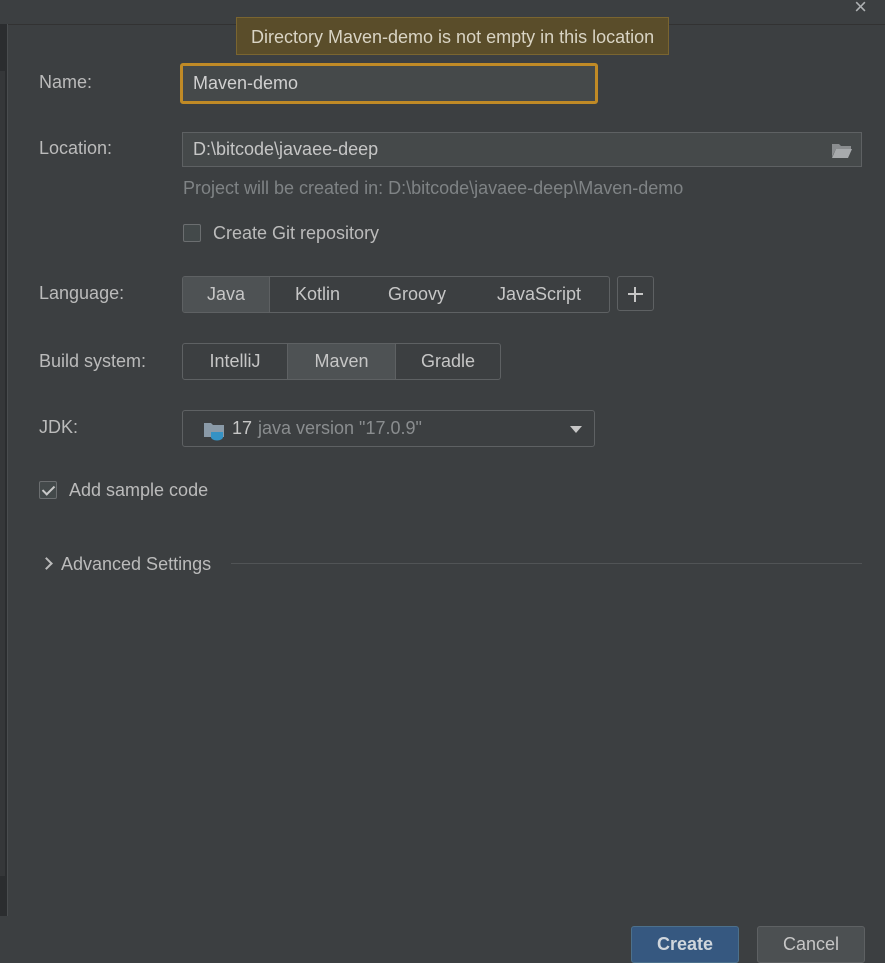  I want to click on jdk-detail: java version "17.0.9", so click(340, 428).